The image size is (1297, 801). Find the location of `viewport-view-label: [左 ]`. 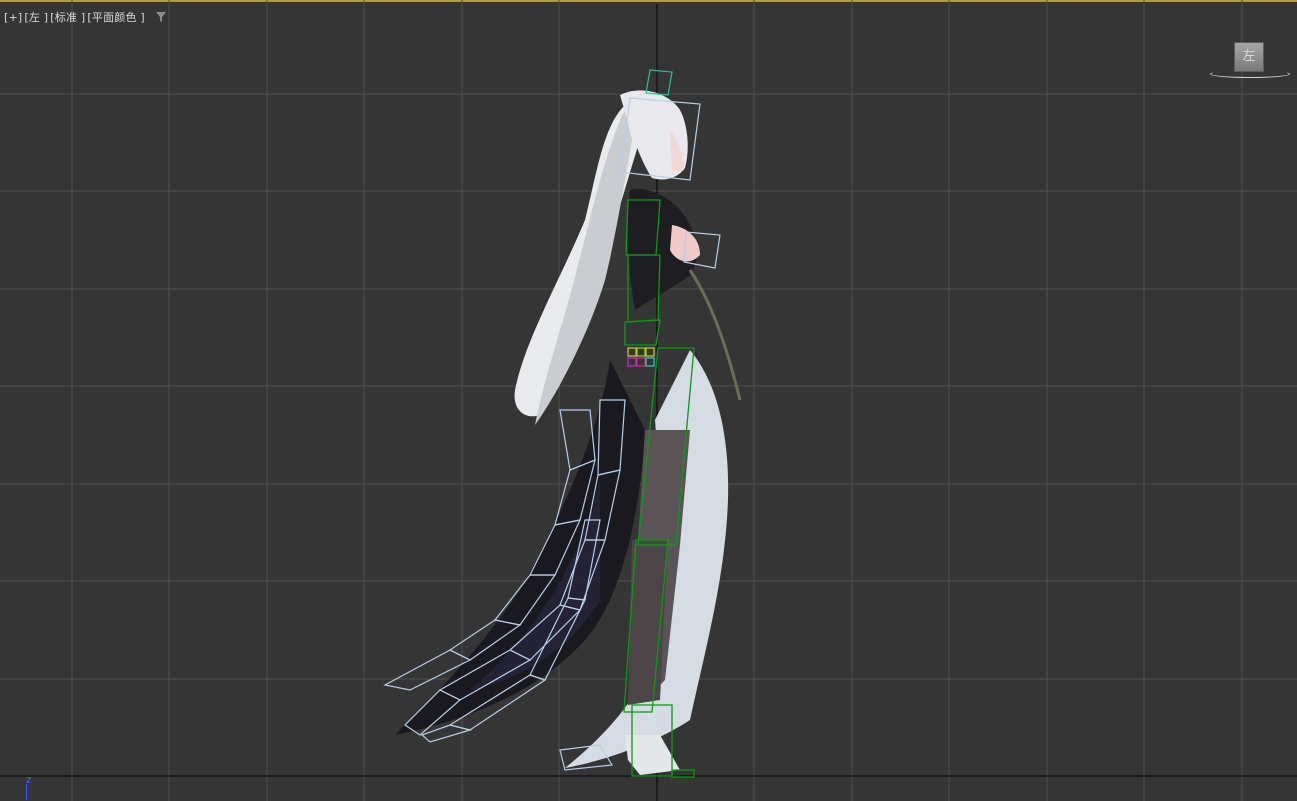

viewport-view-label: [左 ] is located at coordinates (36, 17).